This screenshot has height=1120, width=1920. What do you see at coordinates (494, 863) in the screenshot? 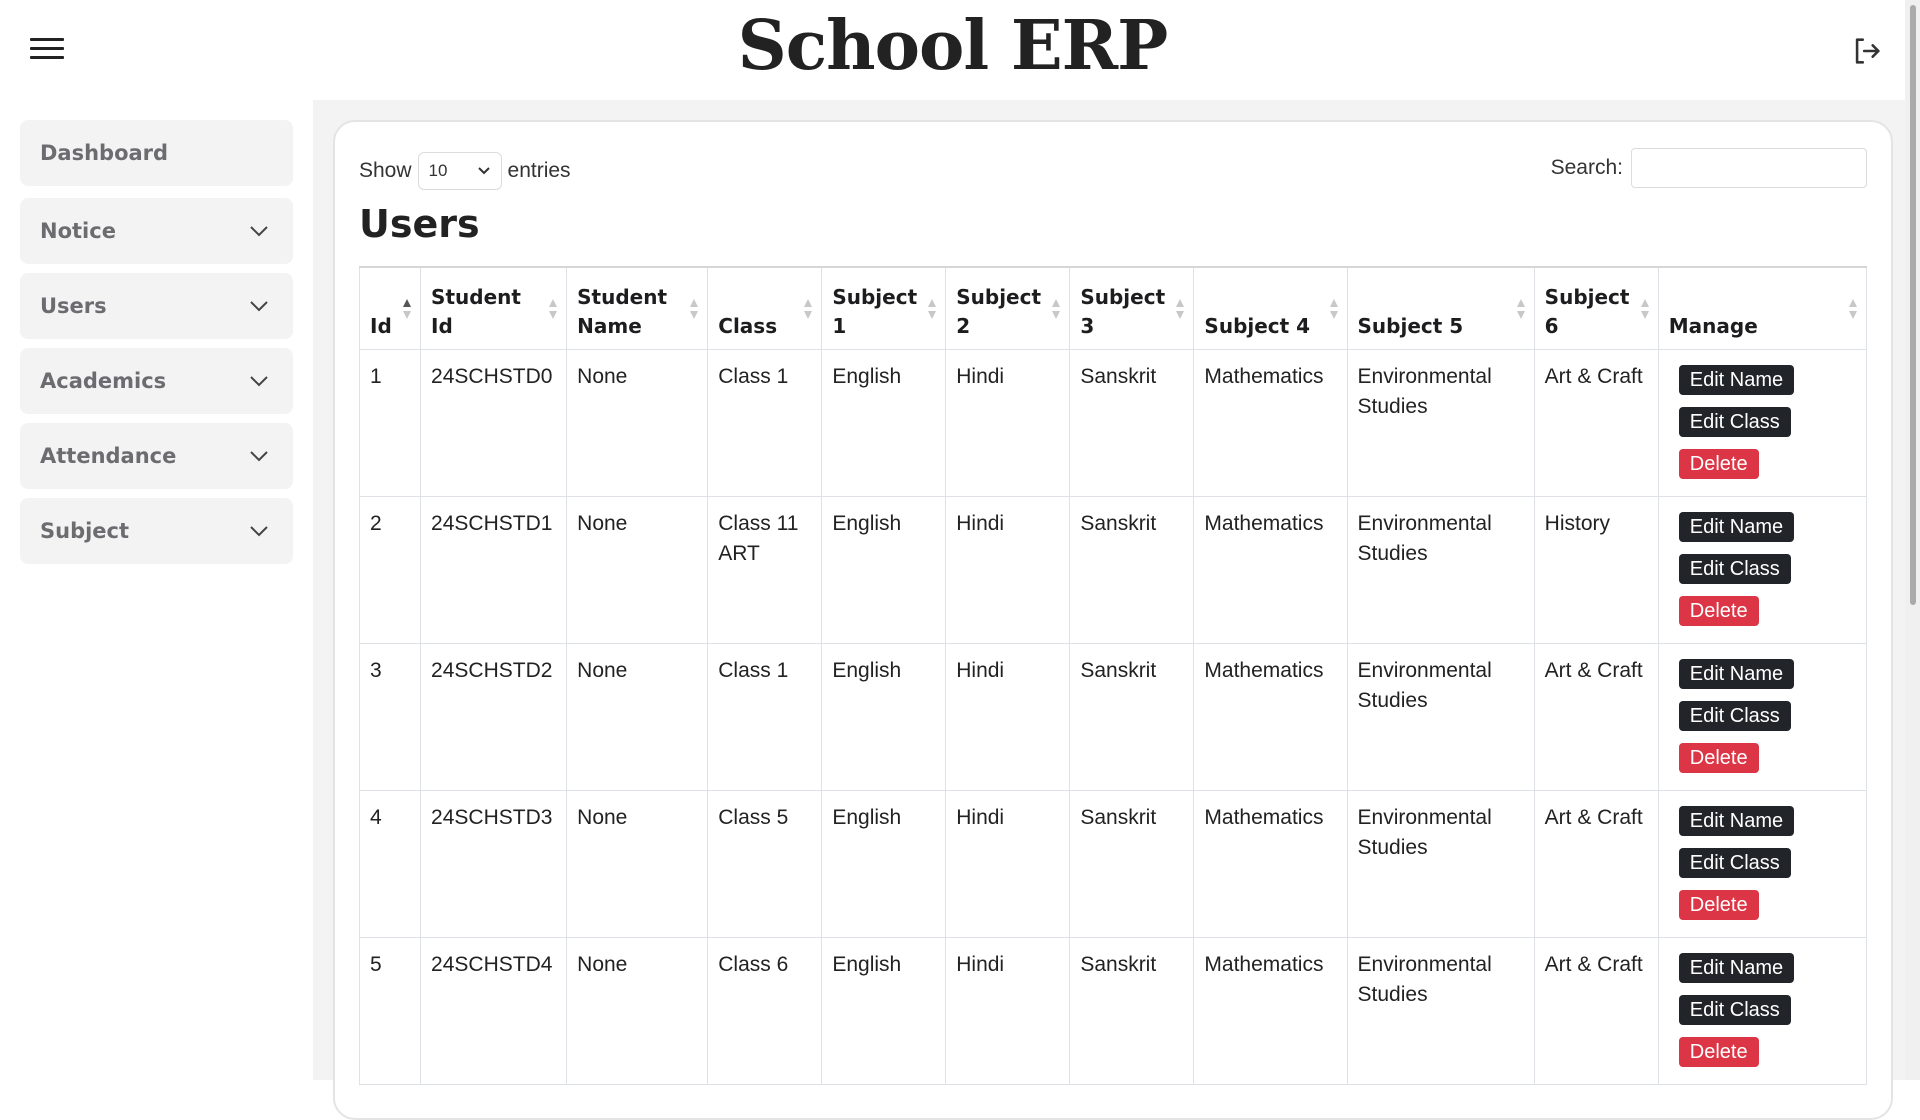
I see `table-cell-student-id: 24SCHSTD3` at bounding box center [494, 863].